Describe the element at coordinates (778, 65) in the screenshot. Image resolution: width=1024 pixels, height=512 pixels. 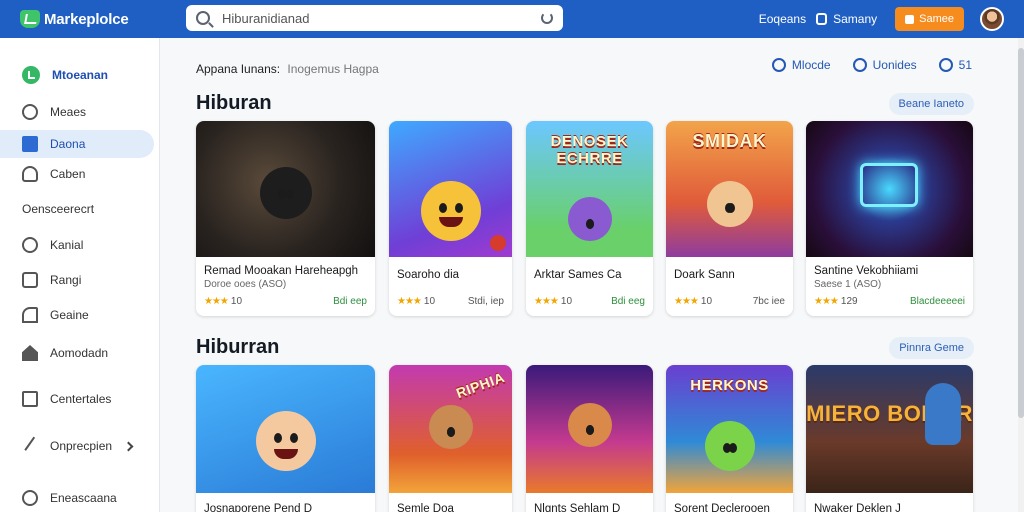
I see `user-icon` at that location.